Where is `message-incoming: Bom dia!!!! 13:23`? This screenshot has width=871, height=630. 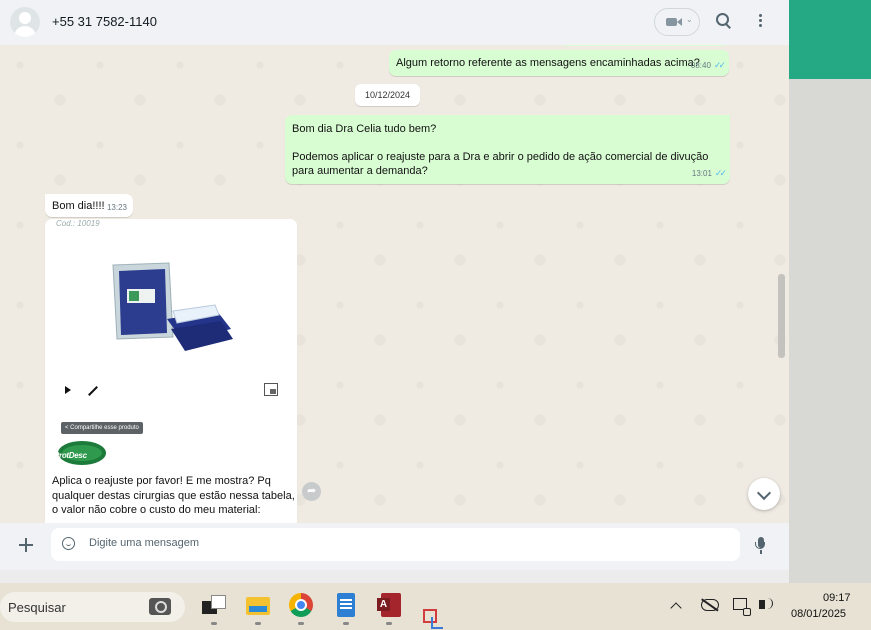
message-incoming: Bom dia!!!! 13:23 is located at coordinates (89, 205).